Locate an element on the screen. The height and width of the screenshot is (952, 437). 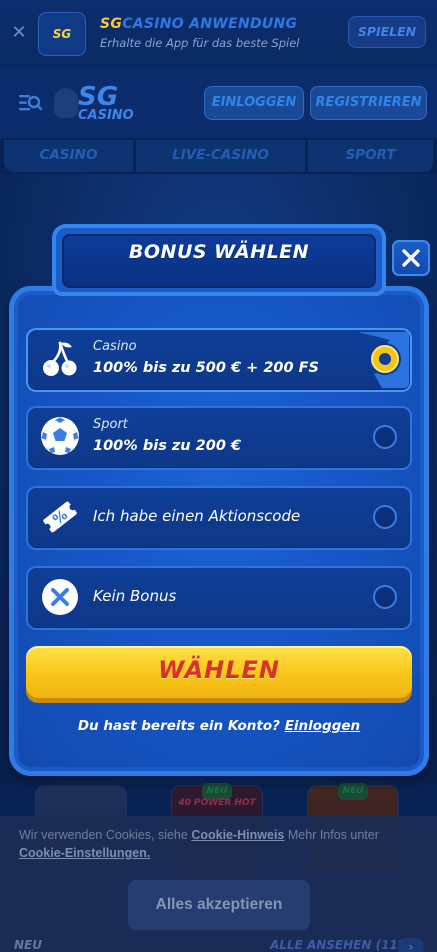
bonus-option-offer: 100% bis zu 200 € is located at coordinates (167, 446).